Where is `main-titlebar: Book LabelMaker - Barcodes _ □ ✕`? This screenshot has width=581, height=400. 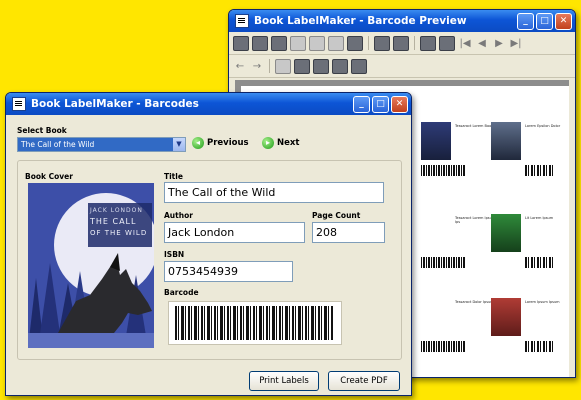
main-titlebar: Book LabelMaker - Barcodes _ □ ✕ is located at coordinates (208, 104).